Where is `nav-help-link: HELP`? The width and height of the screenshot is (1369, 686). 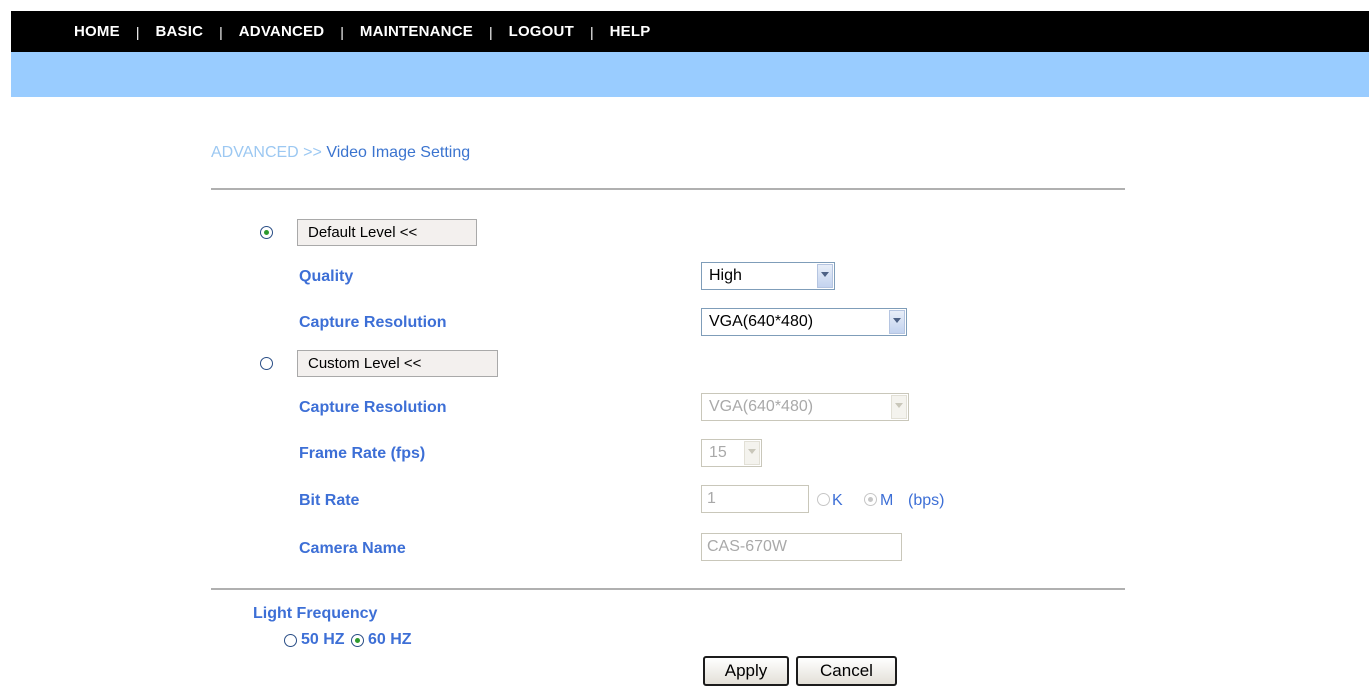
nav-help-link: HELP is located at coordinates (630, 31).